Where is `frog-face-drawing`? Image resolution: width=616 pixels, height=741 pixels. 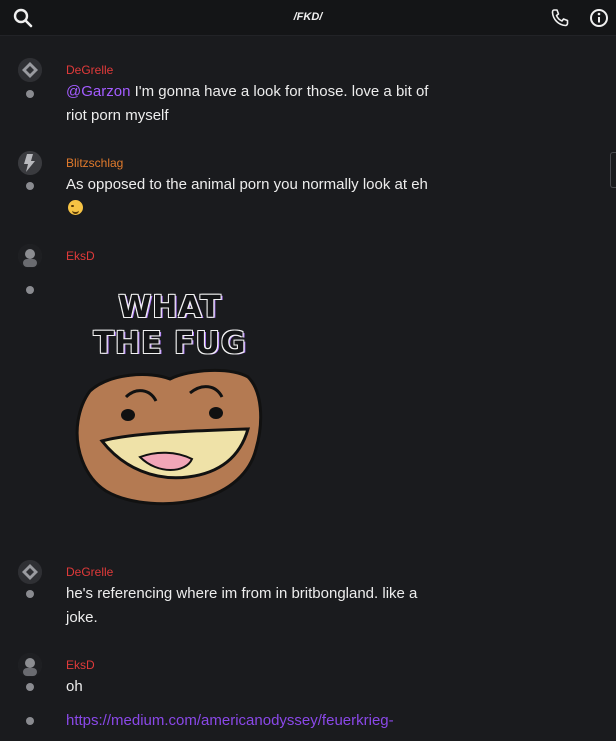 frog-face-drawing is located at coordinates (169, 437).